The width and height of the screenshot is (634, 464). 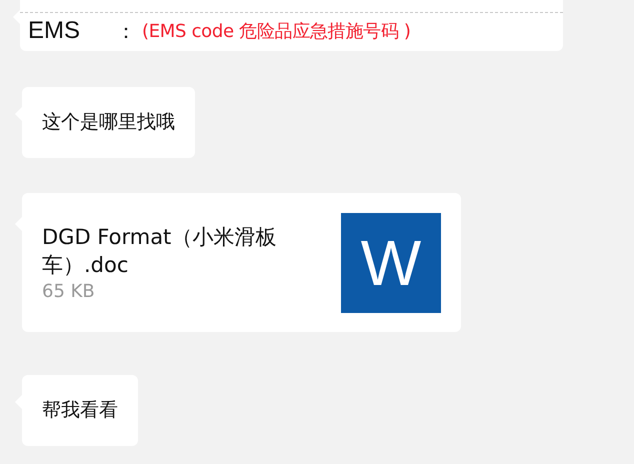 I want to click on file-size: 65 KB, so click(x=69, y=291).